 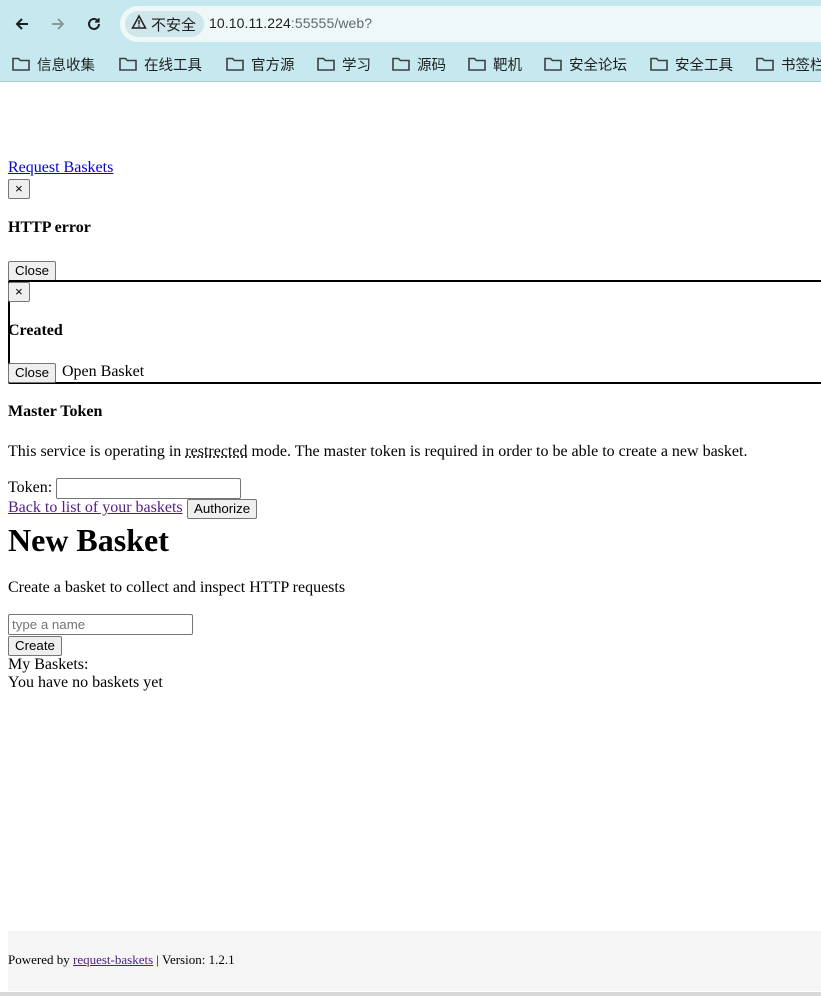 I want to click on no-baskets-text: You have no baskets yet, so click(x=85, y=683).